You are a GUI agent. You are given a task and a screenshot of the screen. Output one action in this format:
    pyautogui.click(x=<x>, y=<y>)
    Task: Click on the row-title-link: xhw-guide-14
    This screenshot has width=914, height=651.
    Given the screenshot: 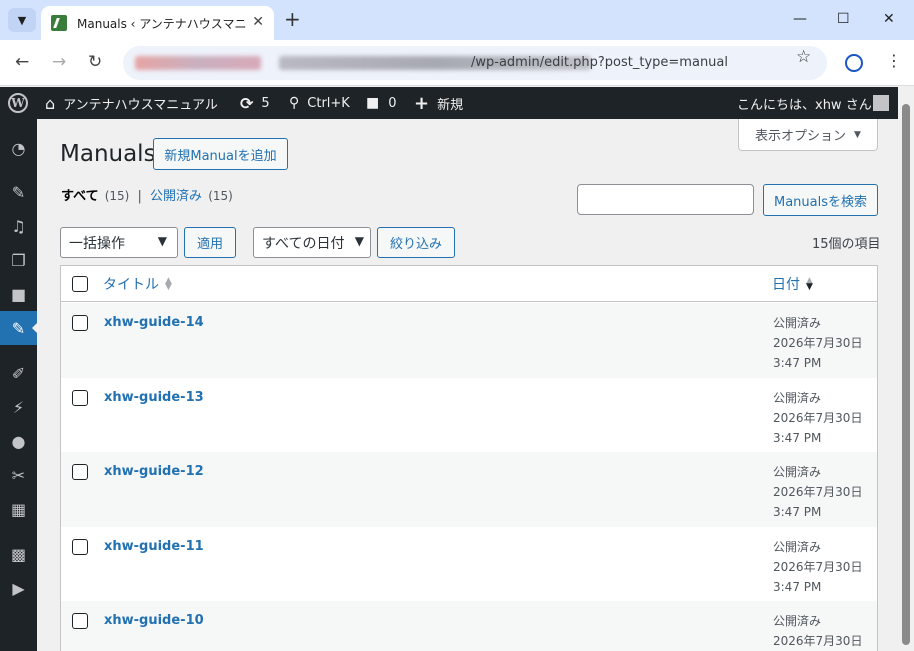 What is the action you would take?
    pyautogui.click(x=154, y=322)
    